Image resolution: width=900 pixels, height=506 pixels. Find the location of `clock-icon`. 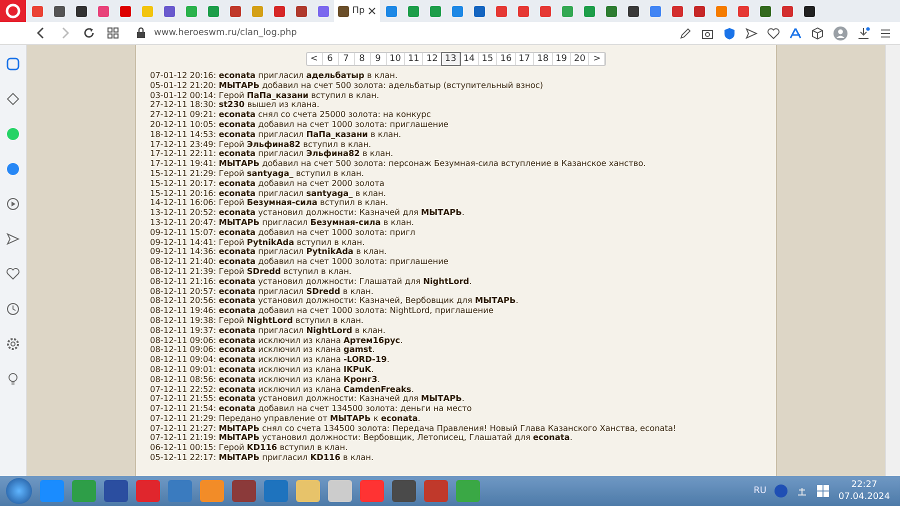

clock-icon is located at coordinates (13, 309).